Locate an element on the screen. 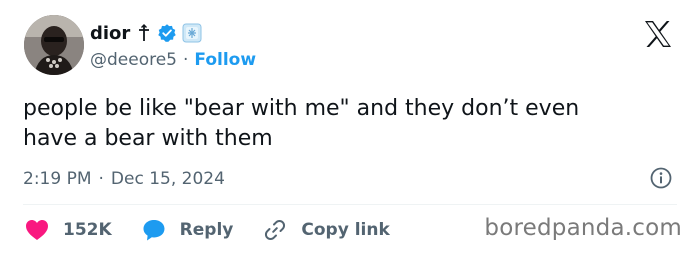 The width and height of the screenshot is (700, 256). copy-link-button: Copy link is located at coordinates (326, 230).